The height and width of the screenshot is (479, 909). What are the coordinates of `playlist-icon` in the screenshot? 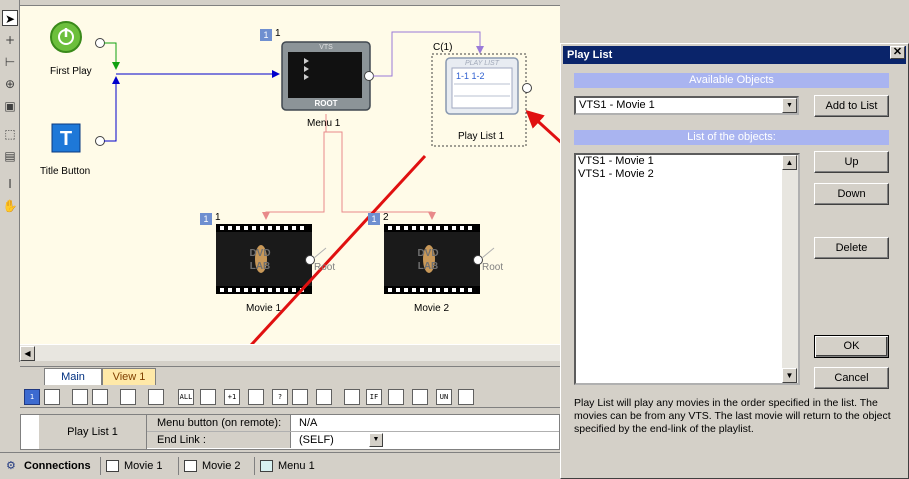 It's located at (208, 397).